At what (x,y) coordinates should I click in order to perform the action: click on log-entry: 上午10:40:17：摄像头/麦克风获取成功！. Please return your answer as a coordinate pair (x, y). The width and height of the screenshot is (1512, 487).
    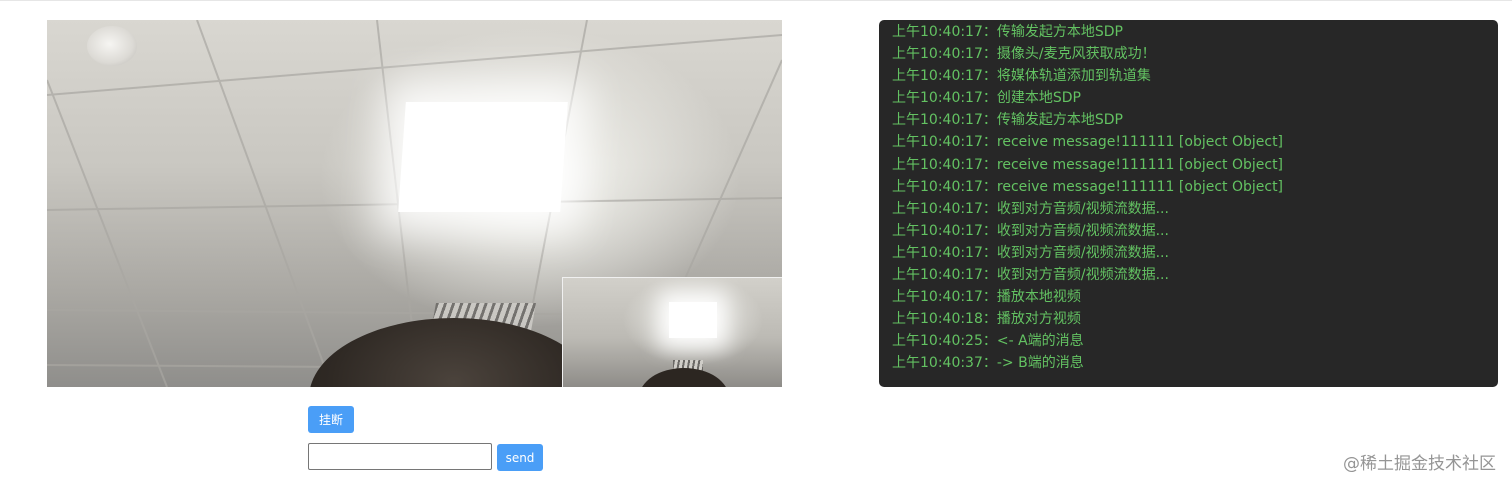
    Looking at the image, I should click on (1024, 54).